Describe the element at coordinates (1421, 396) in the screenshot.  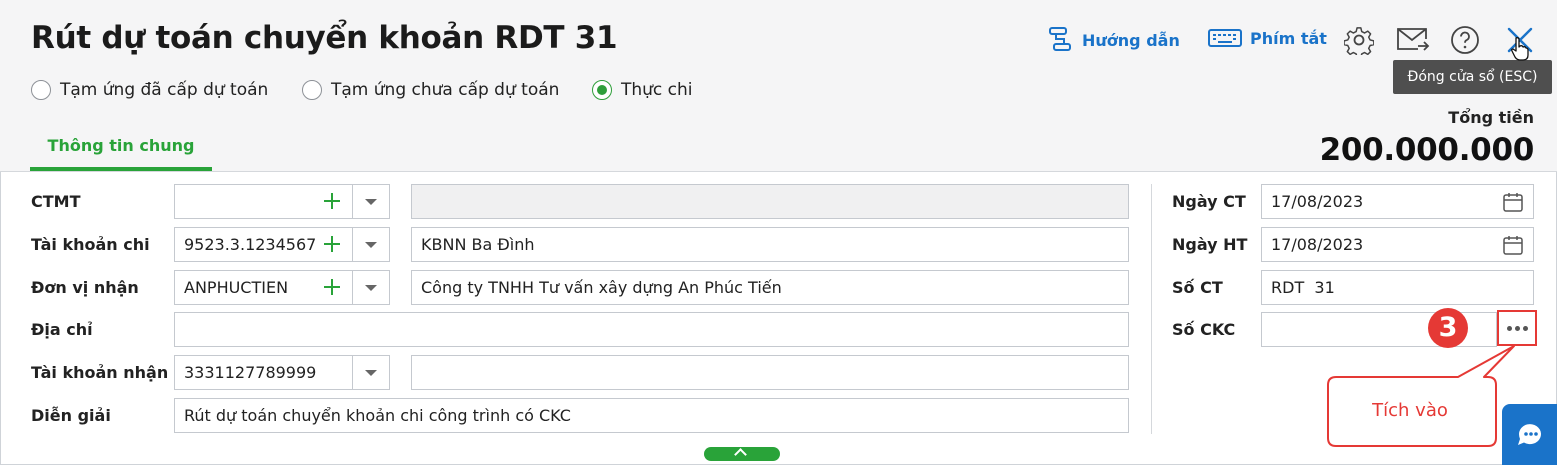
I see `callout-bubble` at that location.